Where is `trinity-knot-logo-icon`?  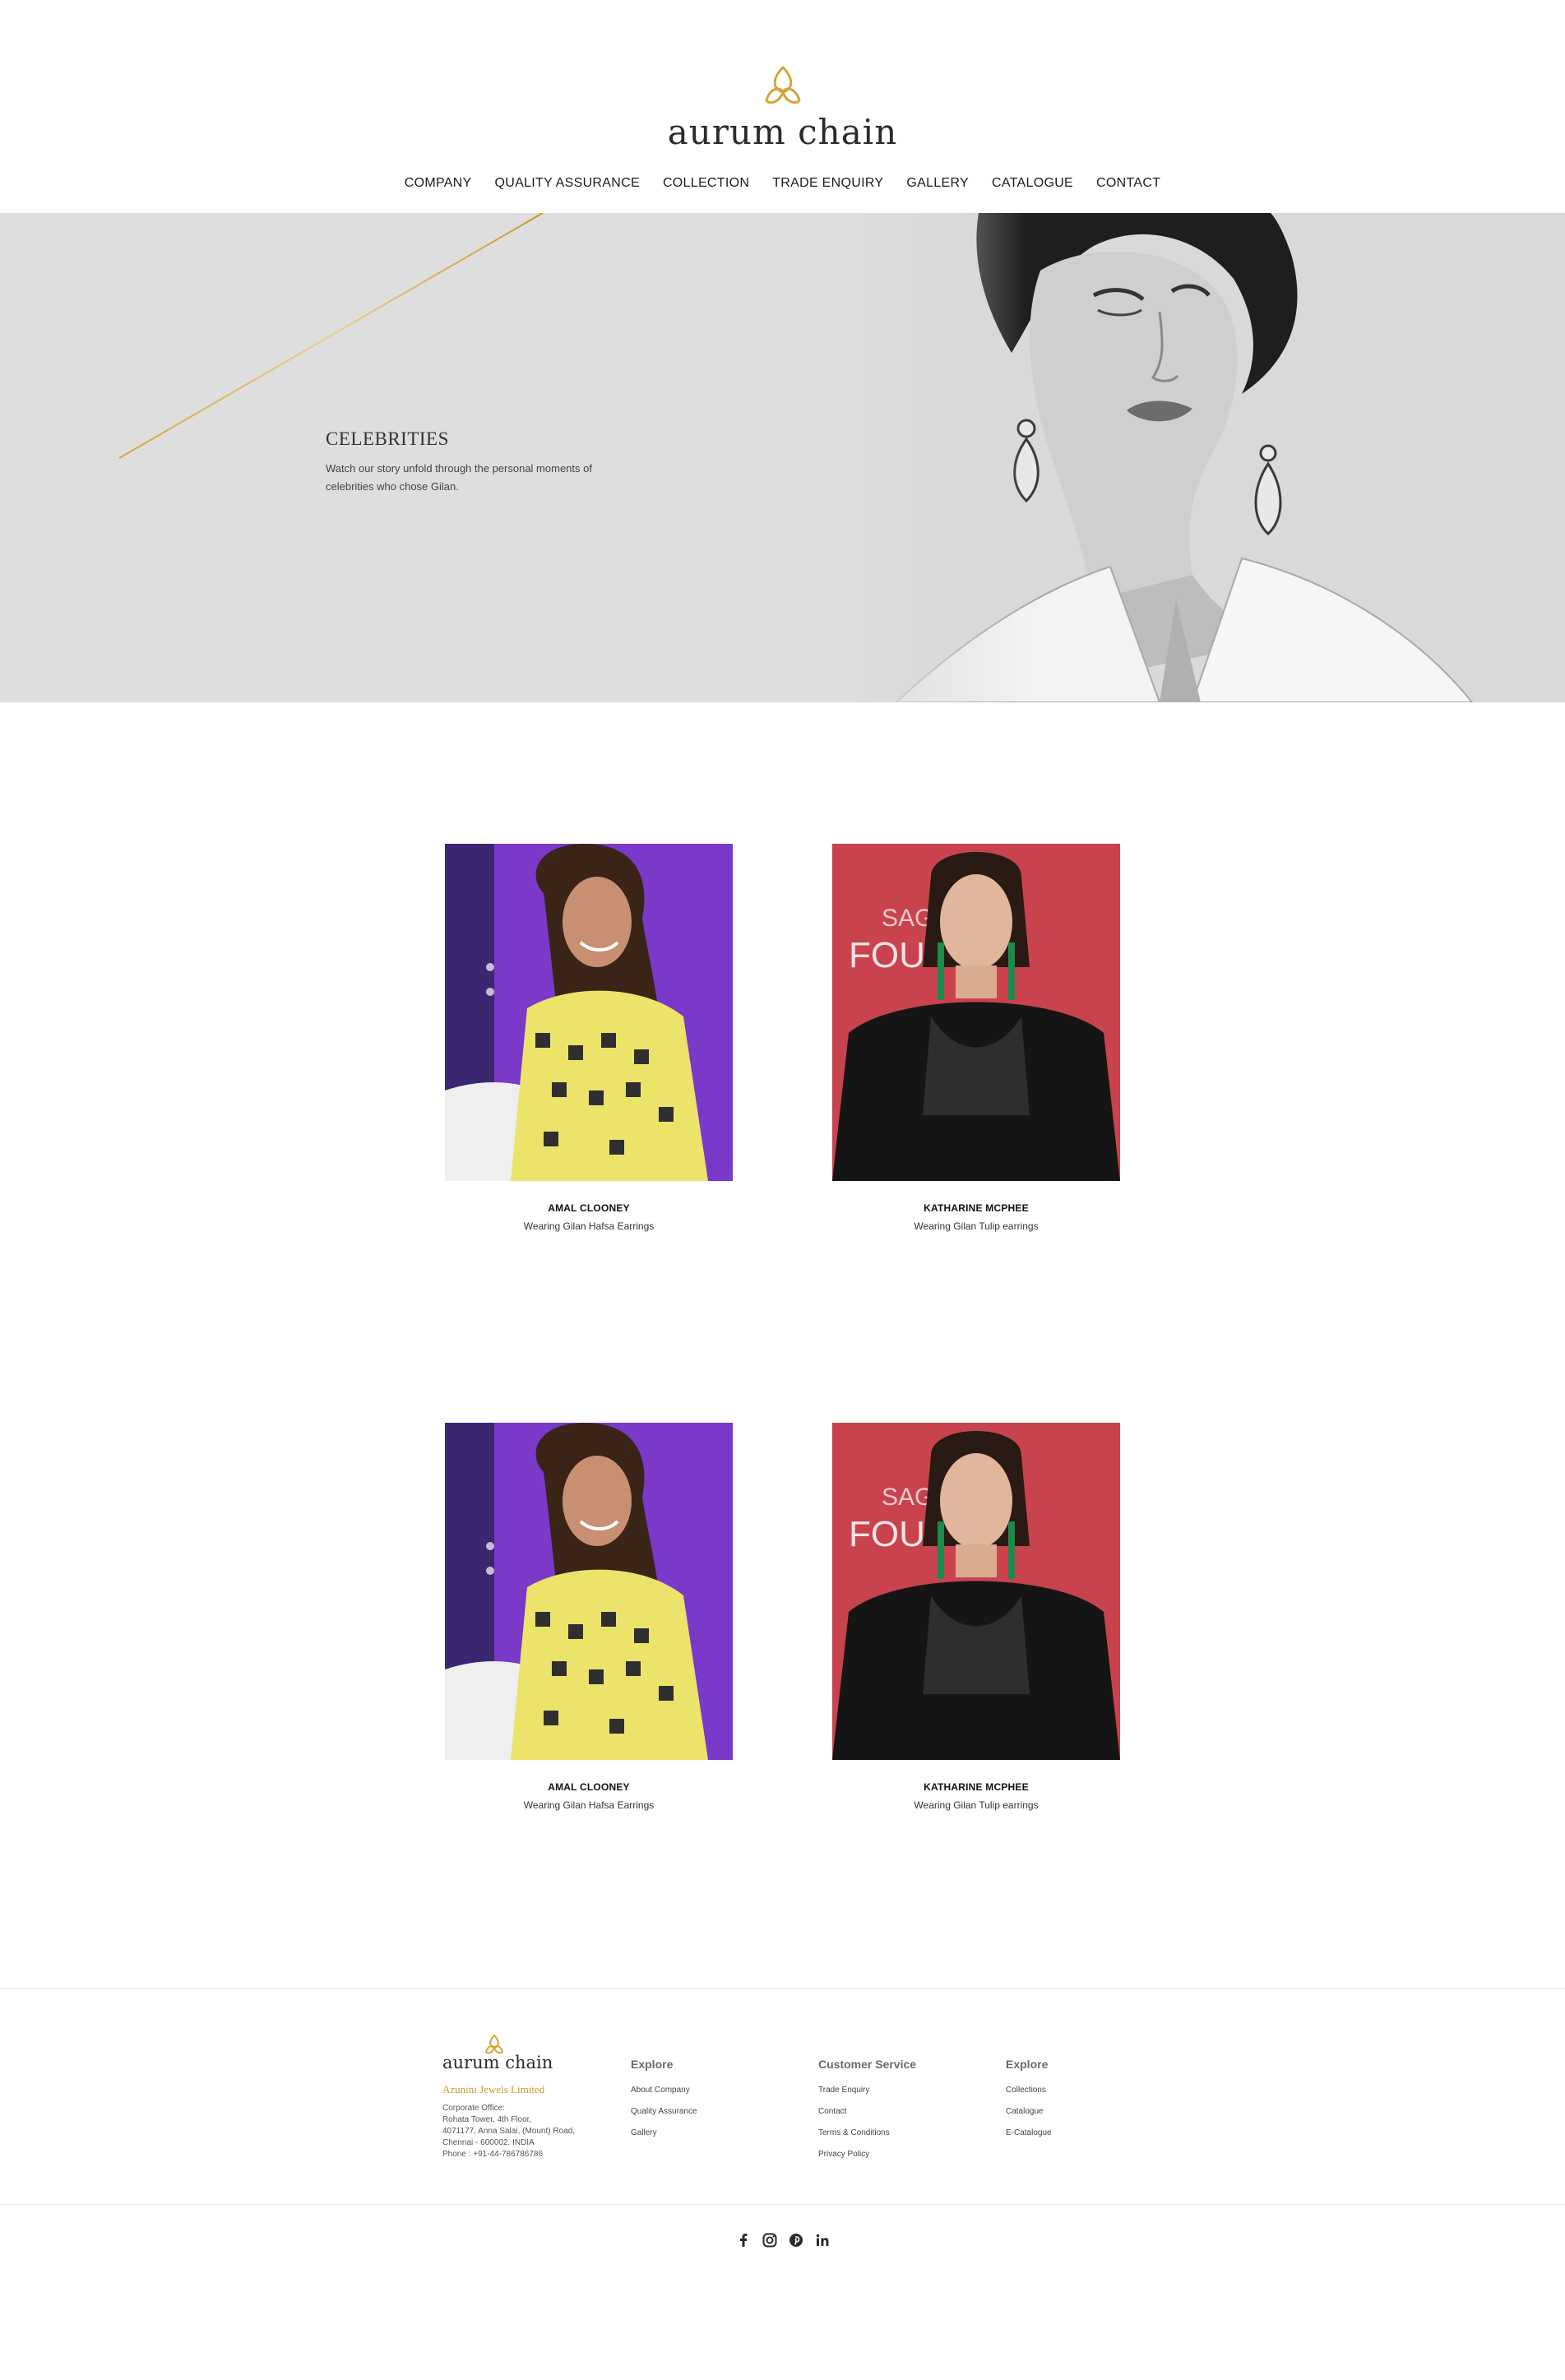 trinity-knot-logo-icon is located at coordinates (782, 84).